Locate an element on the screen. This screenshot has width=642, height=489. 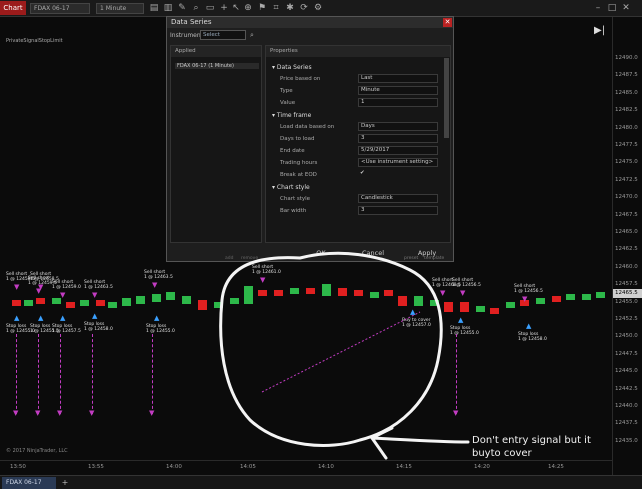
chart-tab: Chart is located at coordinates (13, 8).